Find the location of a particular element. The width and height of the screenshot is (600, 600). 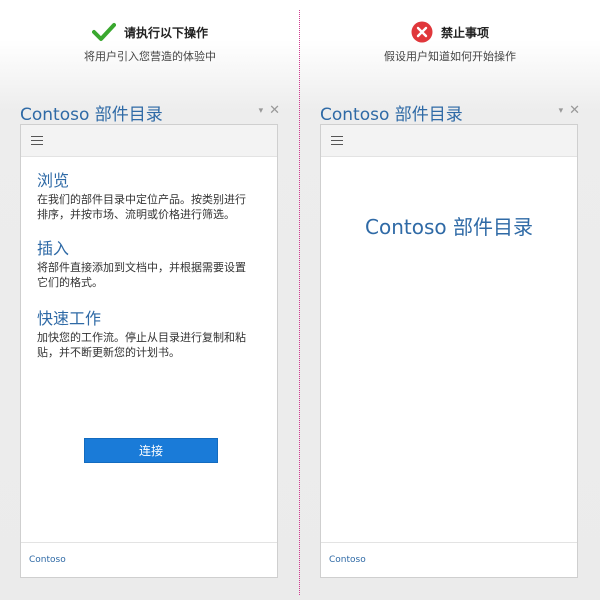

x-circle-icon is located at coordinates (422, 32).